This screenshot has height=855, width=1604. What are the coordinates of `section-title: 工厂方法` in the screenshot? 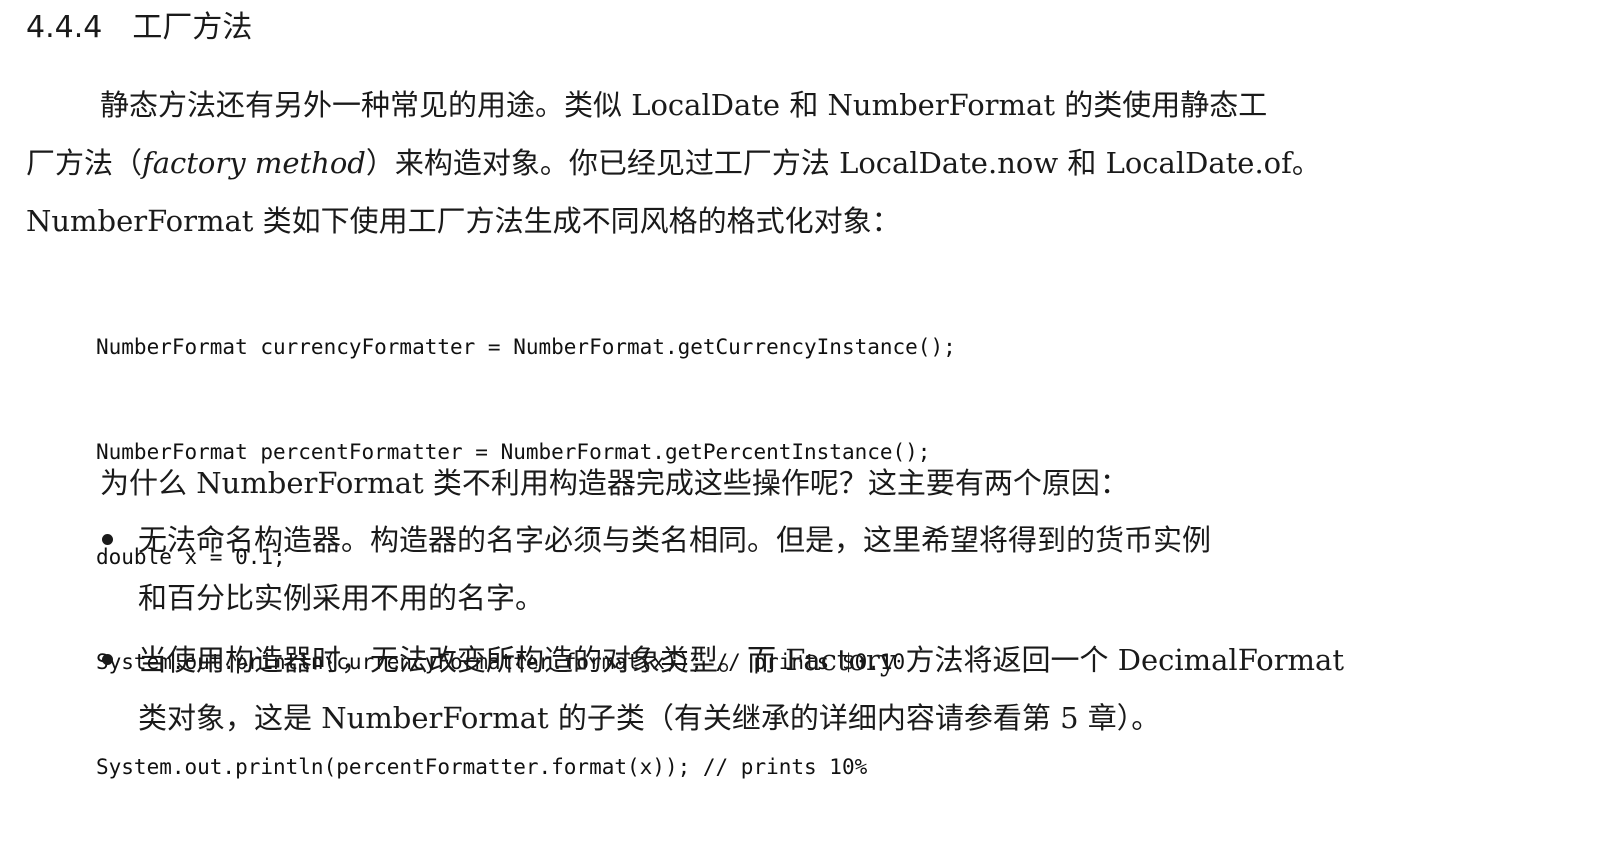 It's located at (192, 27).